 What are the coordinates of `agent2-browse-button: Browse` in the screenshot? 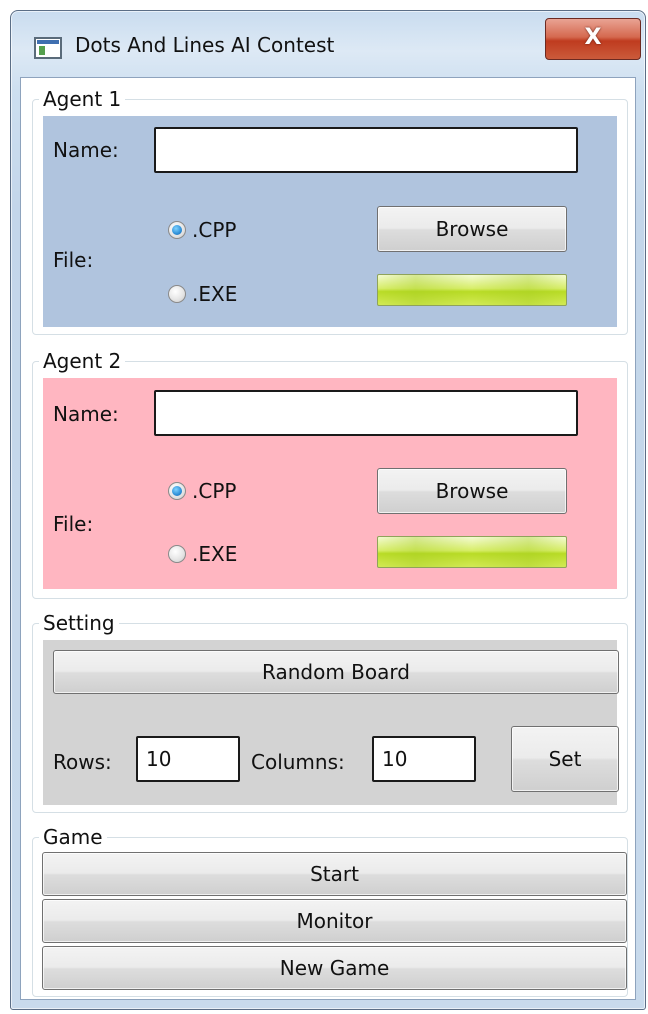 It's located at (472, 491).